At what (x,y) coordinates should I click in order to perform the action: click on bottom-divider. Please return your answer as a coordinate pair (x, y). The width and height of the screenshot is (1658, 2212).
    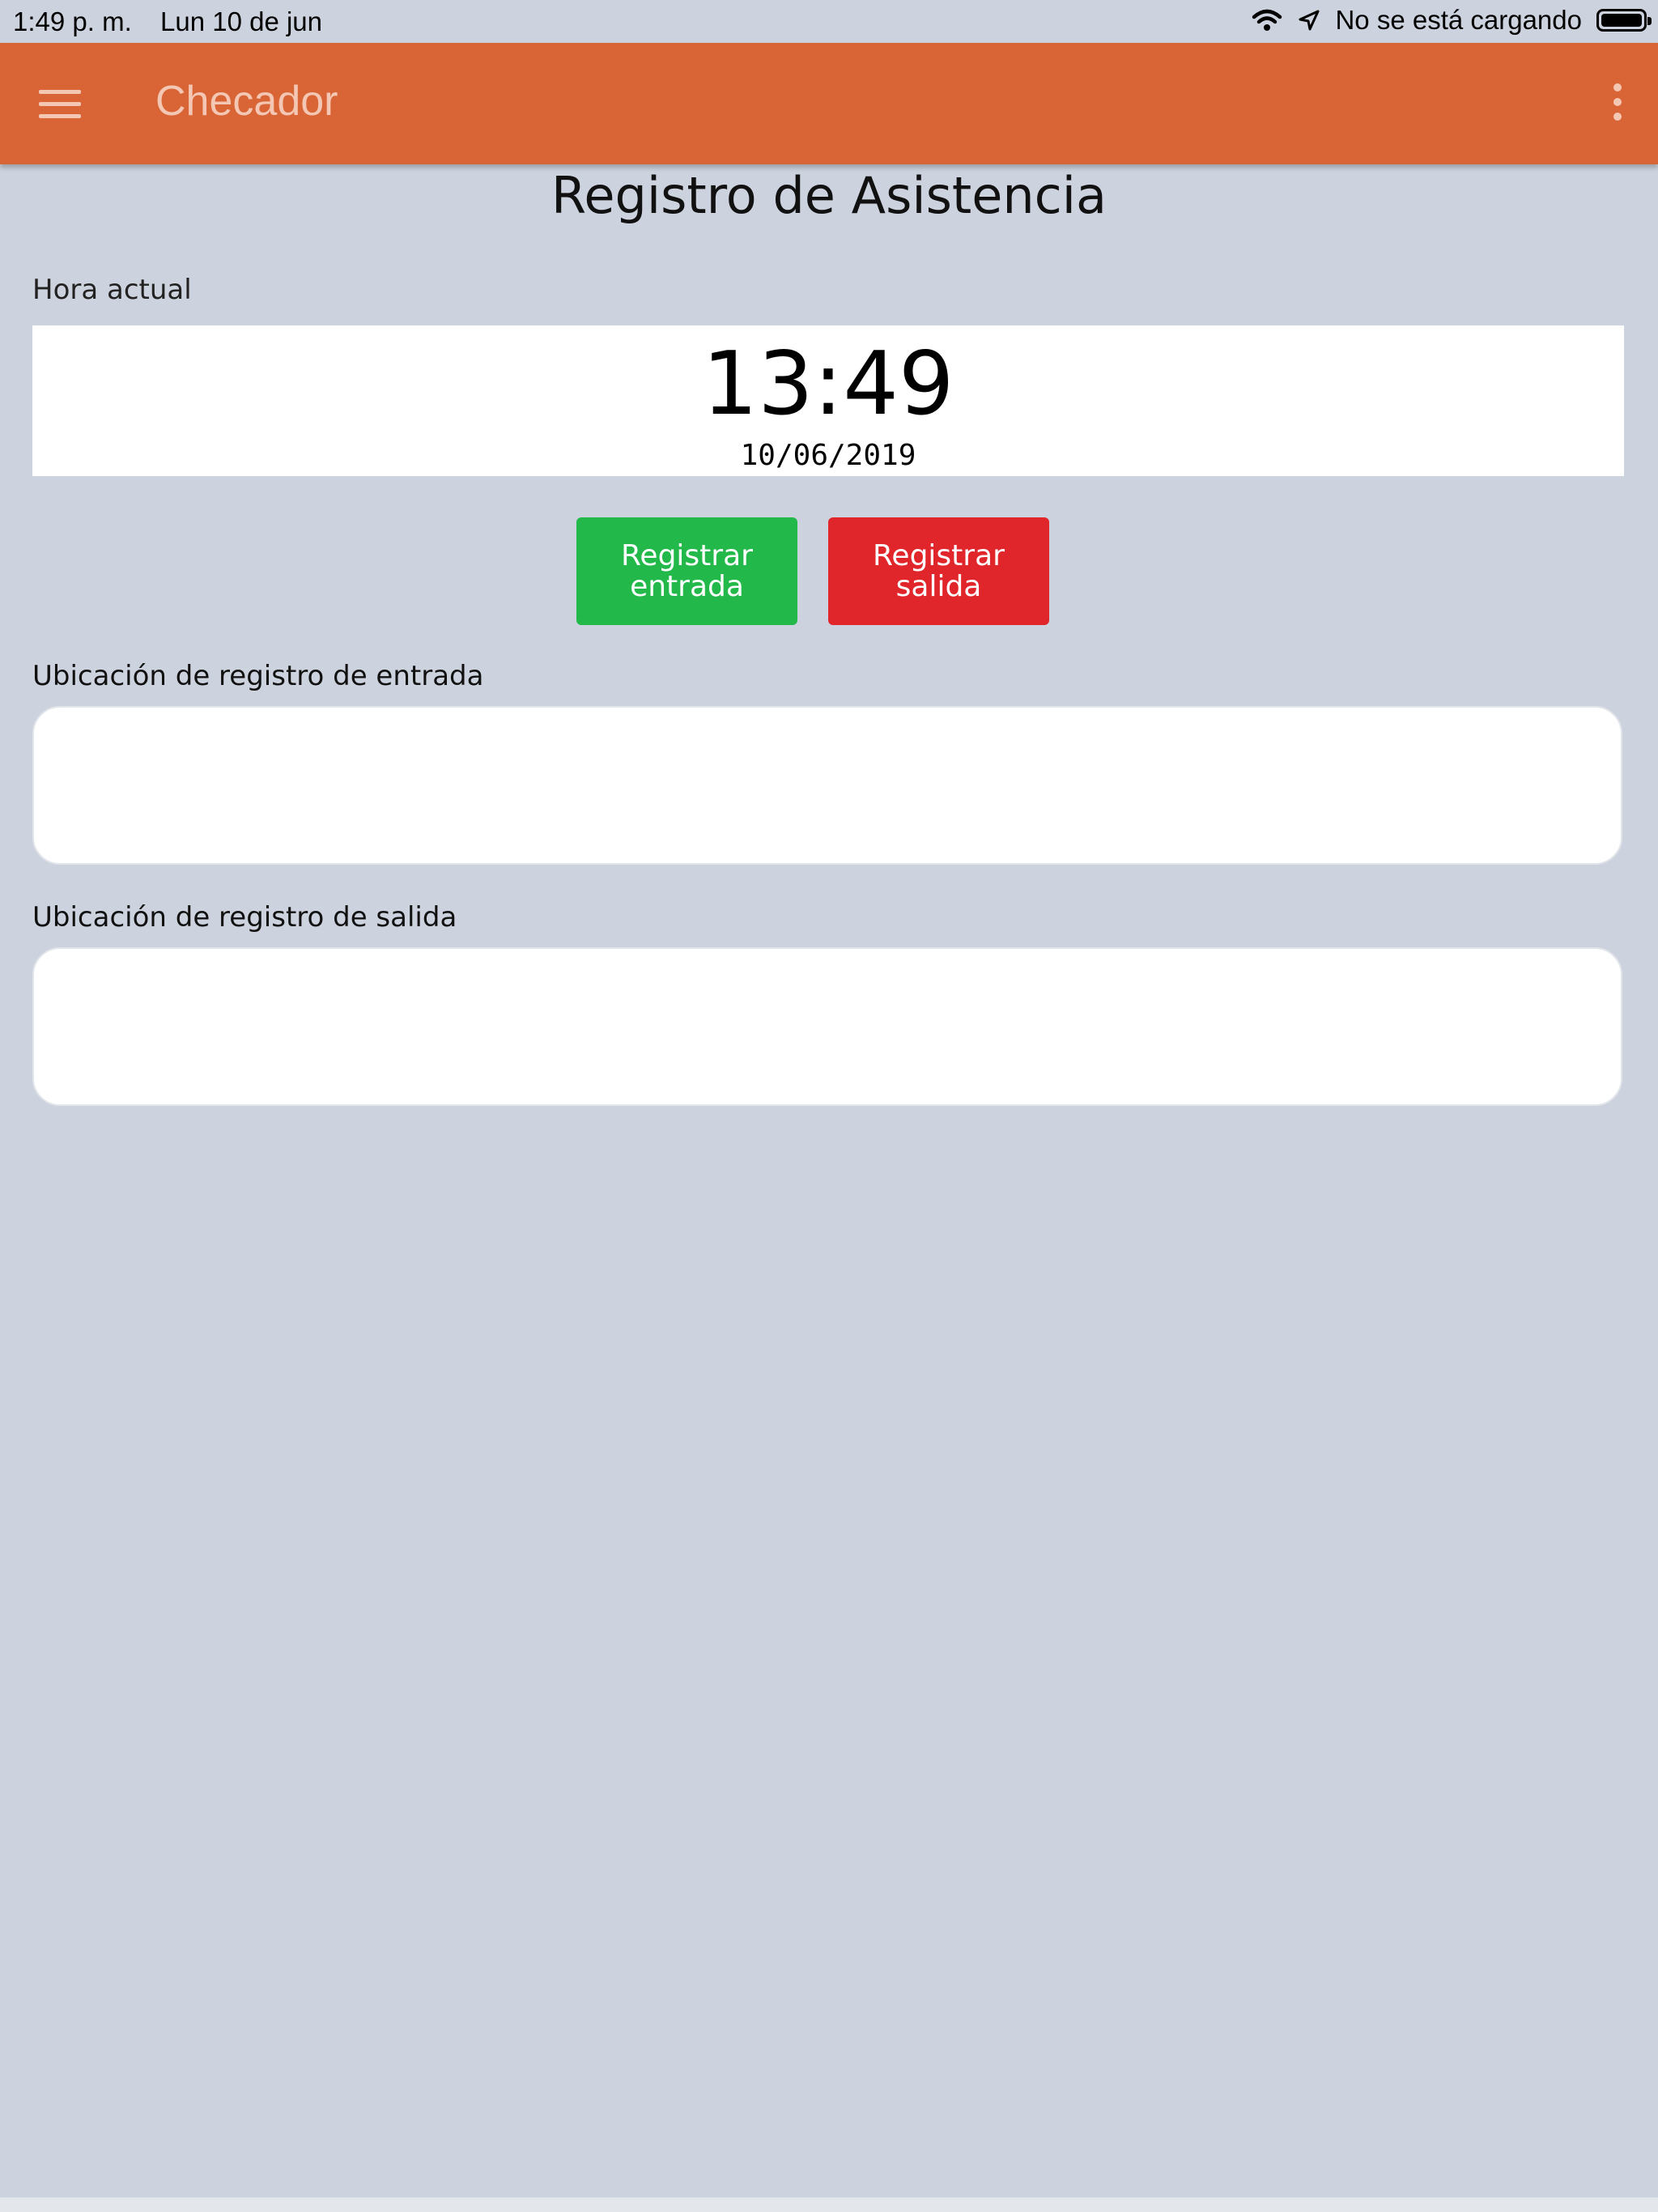
    Looking at the image, I should click on (829, 2204).